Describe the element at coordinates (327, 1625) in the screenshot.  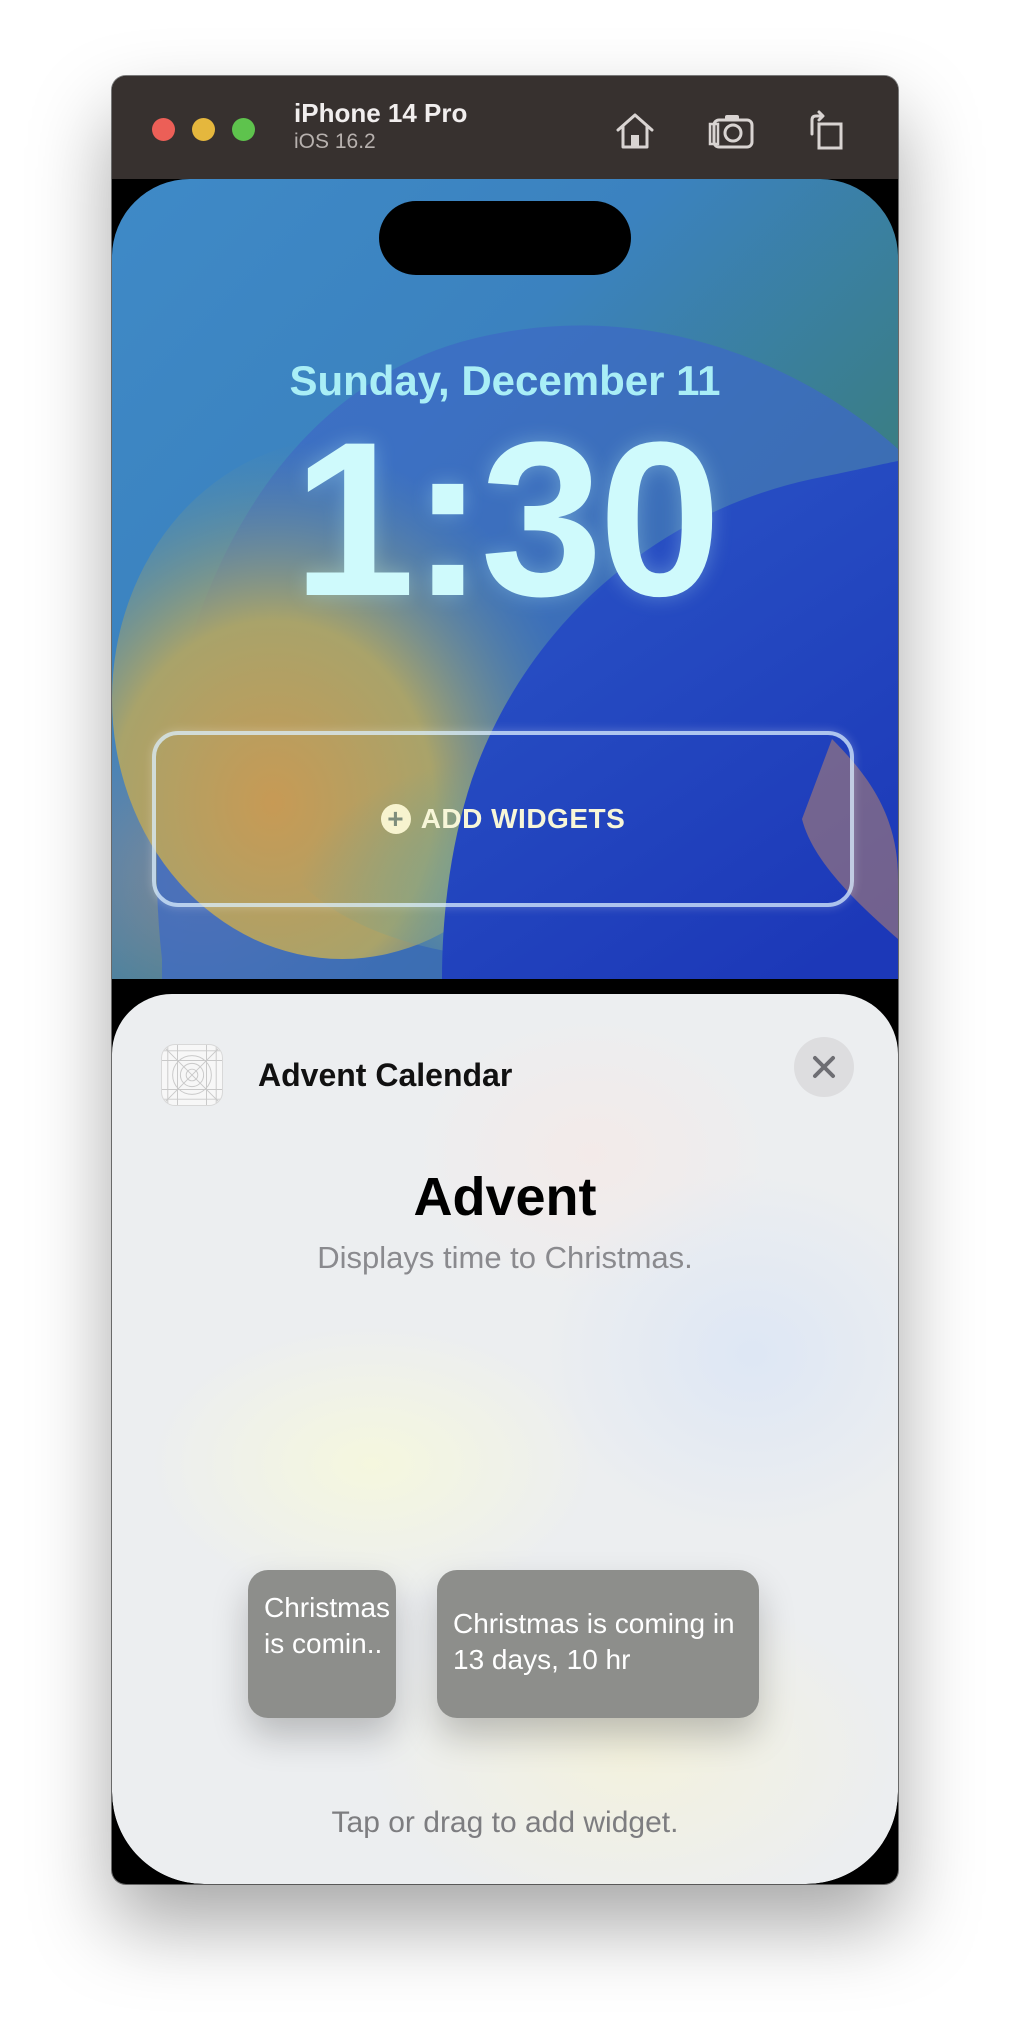
I see `widget-preview-circular-text: Christmas is comin..` at that location.